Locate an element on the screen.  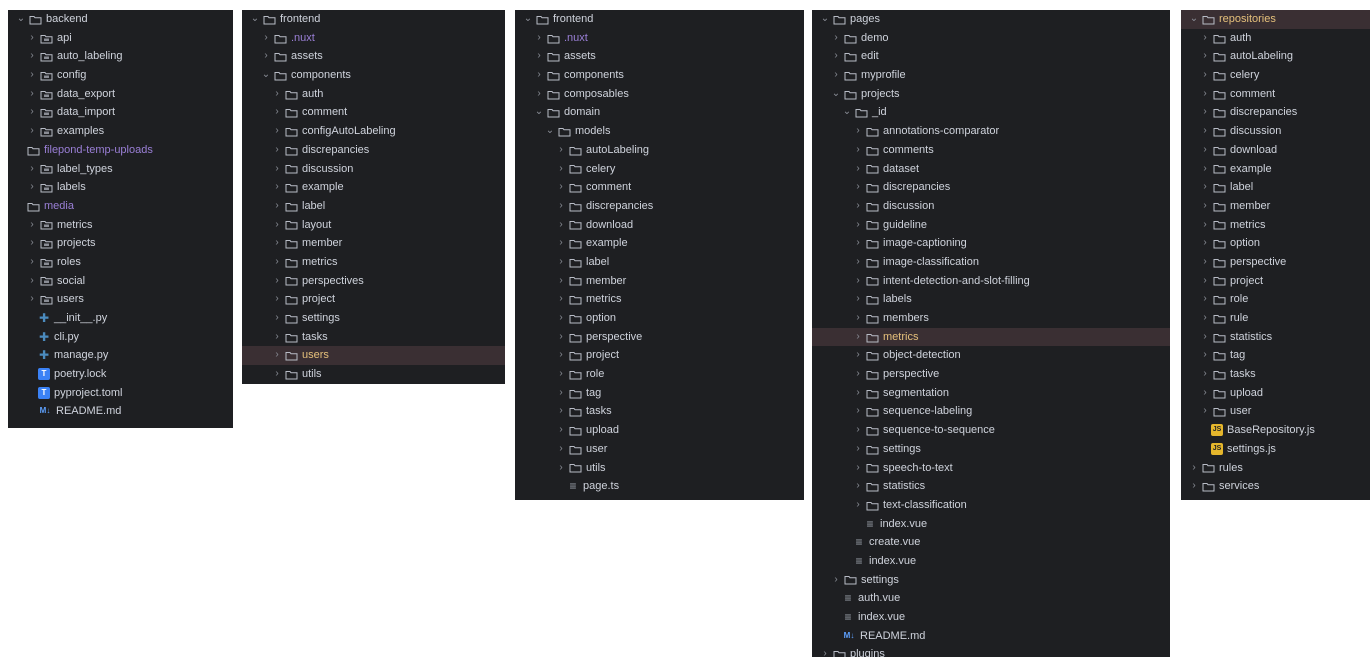
tree-item: › tasks is located at coordinates (373, 337).